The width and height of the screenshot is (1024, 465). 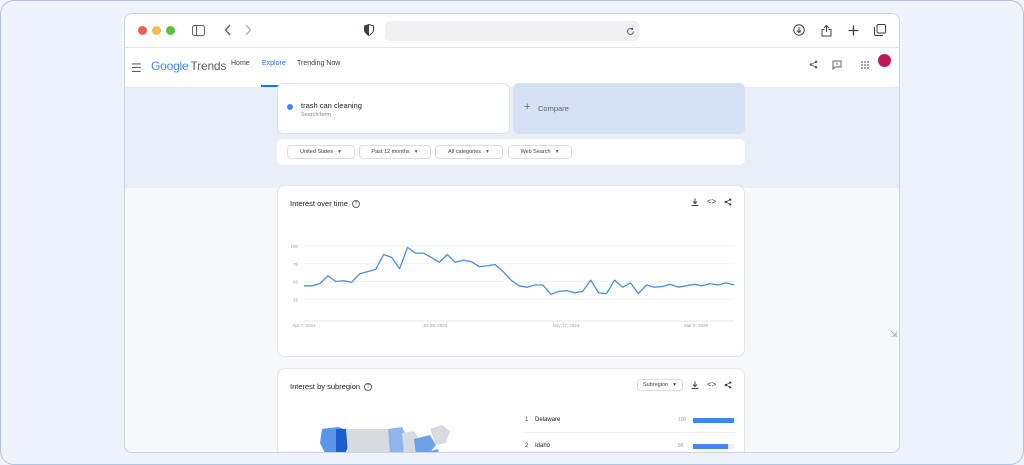 I want to click on subregion-row: 2 Idaho 86, so click(x=629, y=444).